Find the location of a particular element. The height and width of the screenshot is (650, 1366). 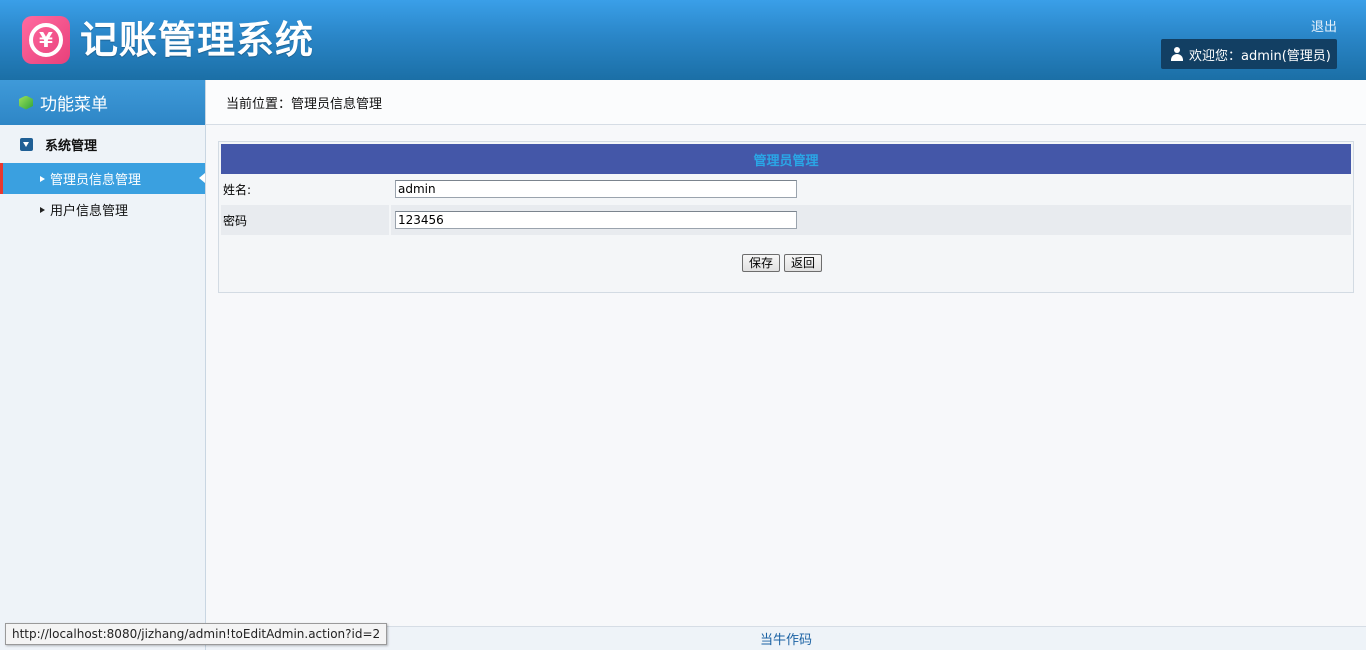

back-button: 返回 is located at coordinates (803, 263).